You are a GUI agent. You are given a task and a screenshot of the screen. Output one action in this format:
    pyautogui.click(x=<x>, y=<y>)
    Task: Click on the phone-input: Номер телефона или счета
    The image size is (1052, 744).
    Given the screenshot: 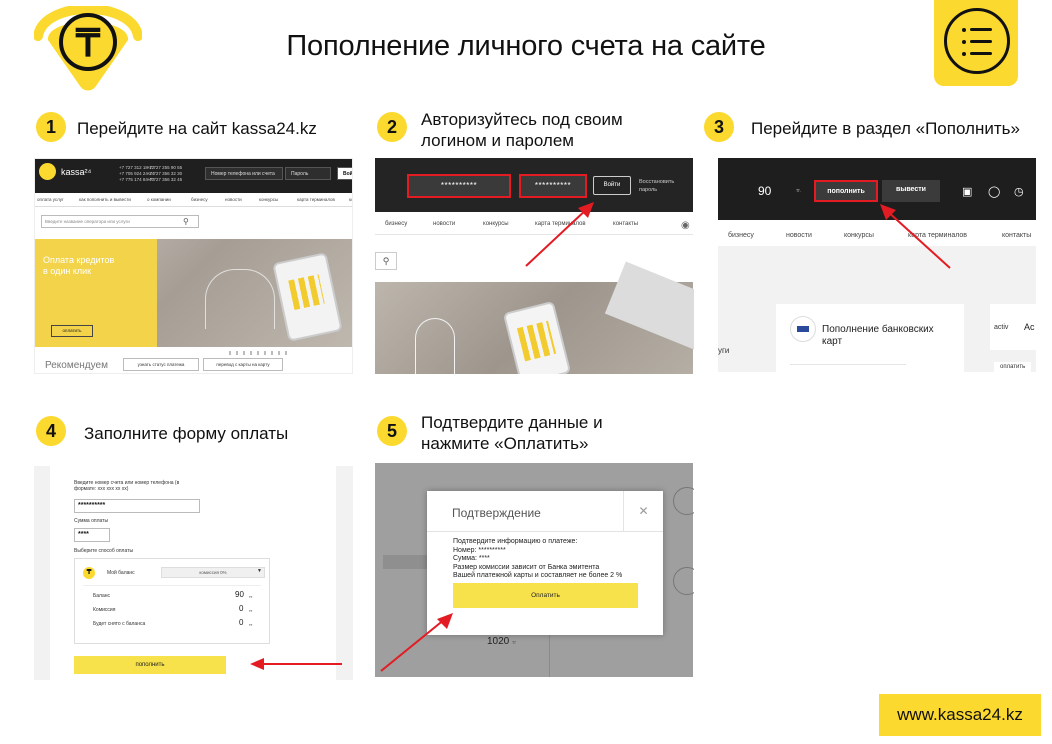 What is the action you would take?
    pyautogui.click(x=244, y=173)
    